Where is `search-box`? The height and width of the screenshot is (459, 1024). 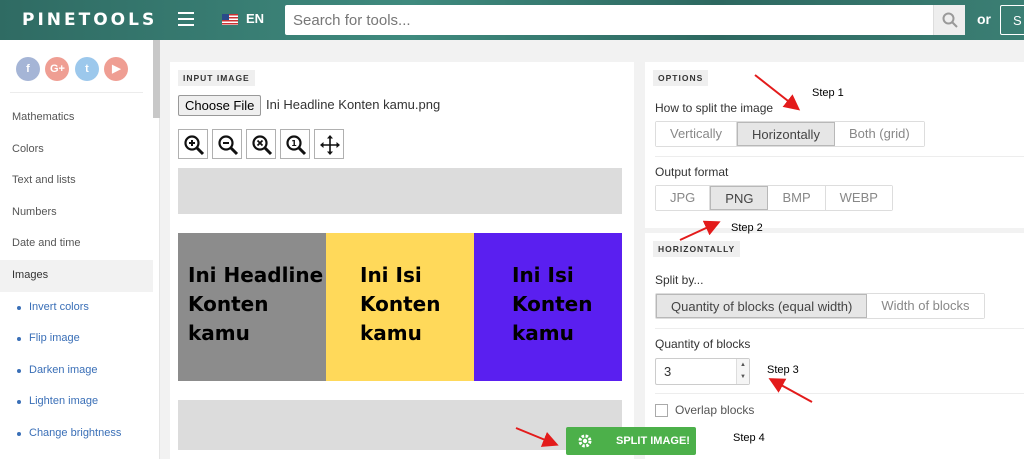
search-box is located at coordinates (625, 20).